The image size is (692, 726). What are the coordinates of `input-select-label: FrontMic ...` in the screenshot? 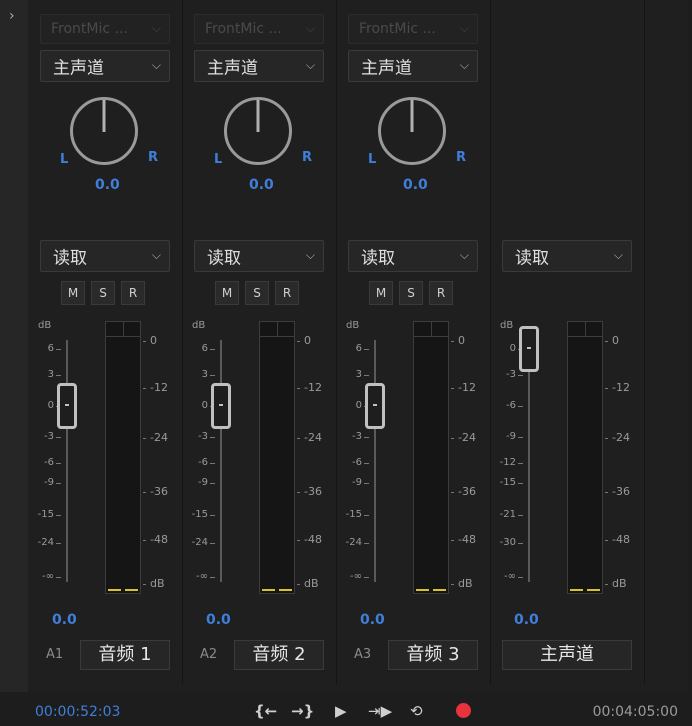 It's located at (243, 29).